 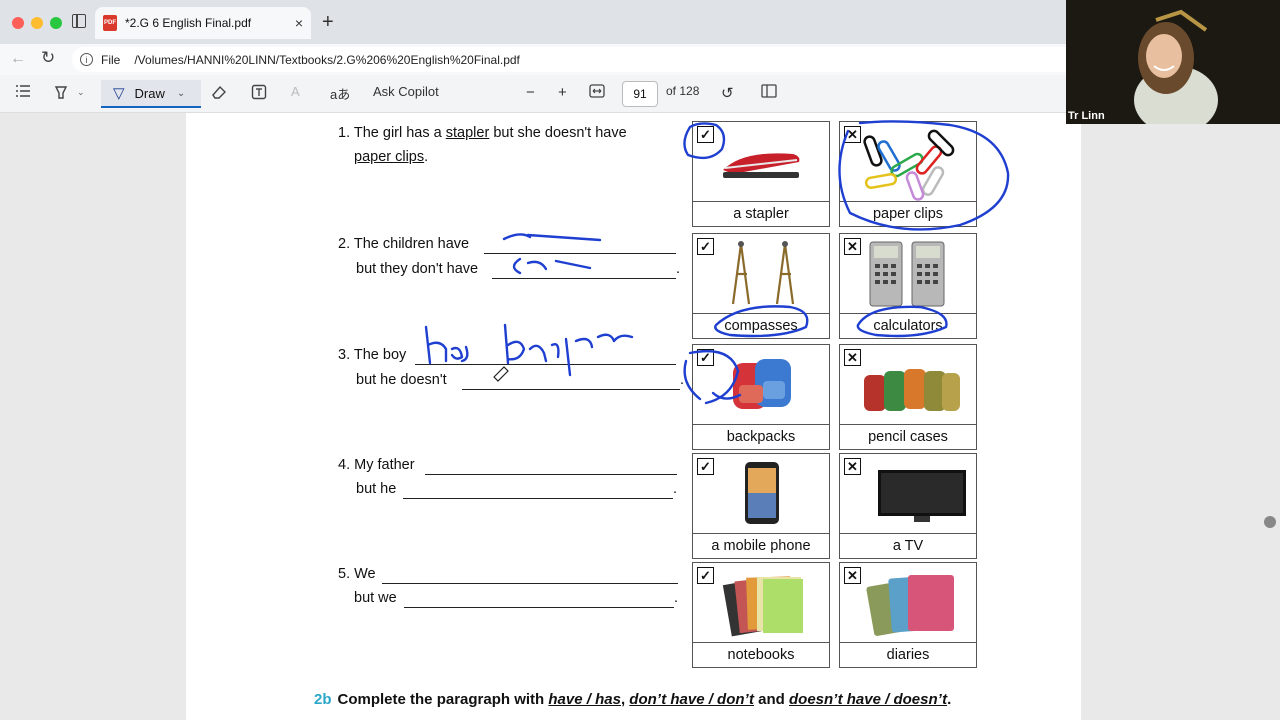 I want to click on tv-image: ✕, so click(x=908, y=494).